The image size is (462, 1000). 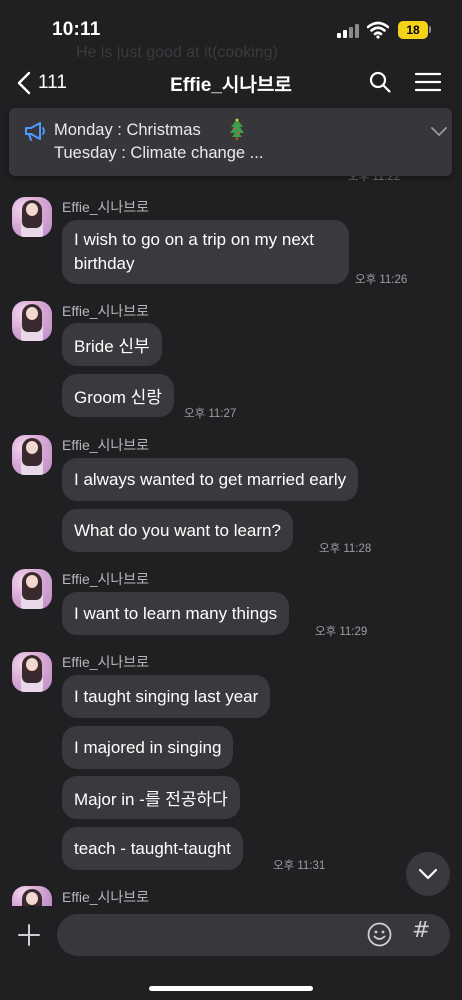 I want to click on message-time: 오후 11:29, so click(x=341, y=632).